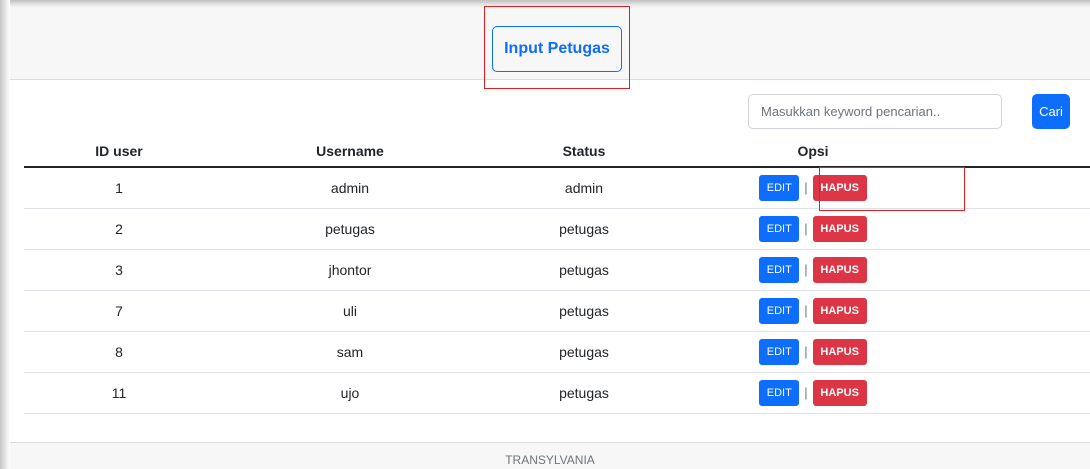  What do you see at coordinates (119, 229) in the screenshot?
I see `cell-id: 2` at bounding box center [119, 229].